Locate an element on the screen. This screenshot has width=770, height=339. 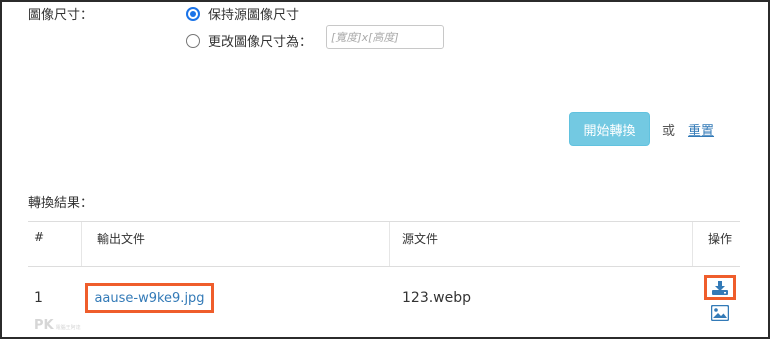
download-highlight is located at coordinates (720, 287).